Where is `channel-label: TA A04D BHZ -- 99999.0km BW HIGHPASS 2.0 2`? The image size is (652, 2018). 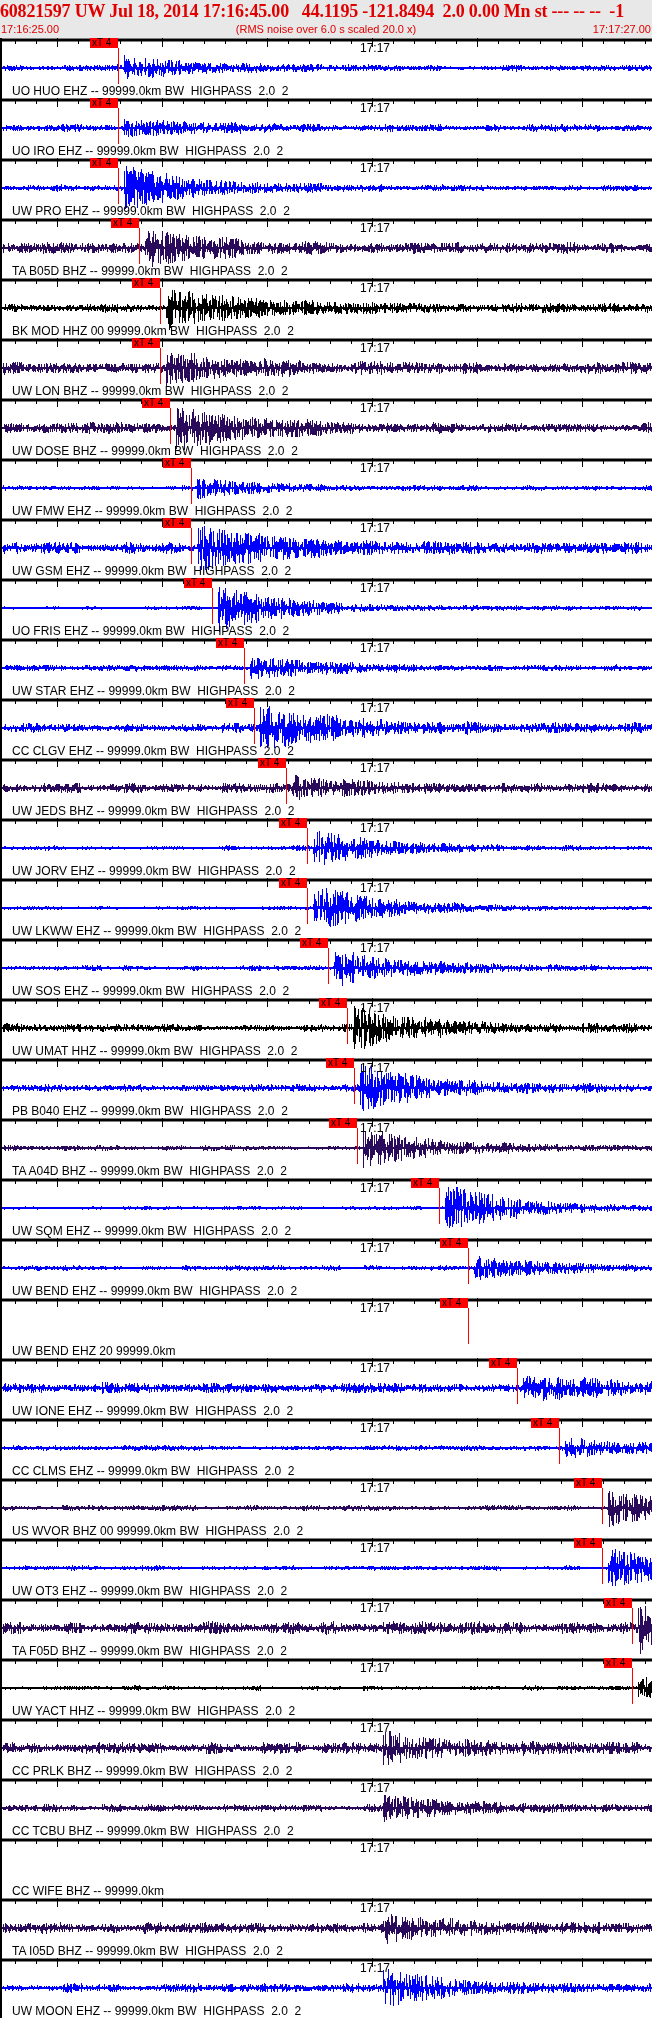
channel-label: TA A04D BHZ -- 99999.0km BW HIGHPASS 2.0 2 is located at coordinates (149, 1171).